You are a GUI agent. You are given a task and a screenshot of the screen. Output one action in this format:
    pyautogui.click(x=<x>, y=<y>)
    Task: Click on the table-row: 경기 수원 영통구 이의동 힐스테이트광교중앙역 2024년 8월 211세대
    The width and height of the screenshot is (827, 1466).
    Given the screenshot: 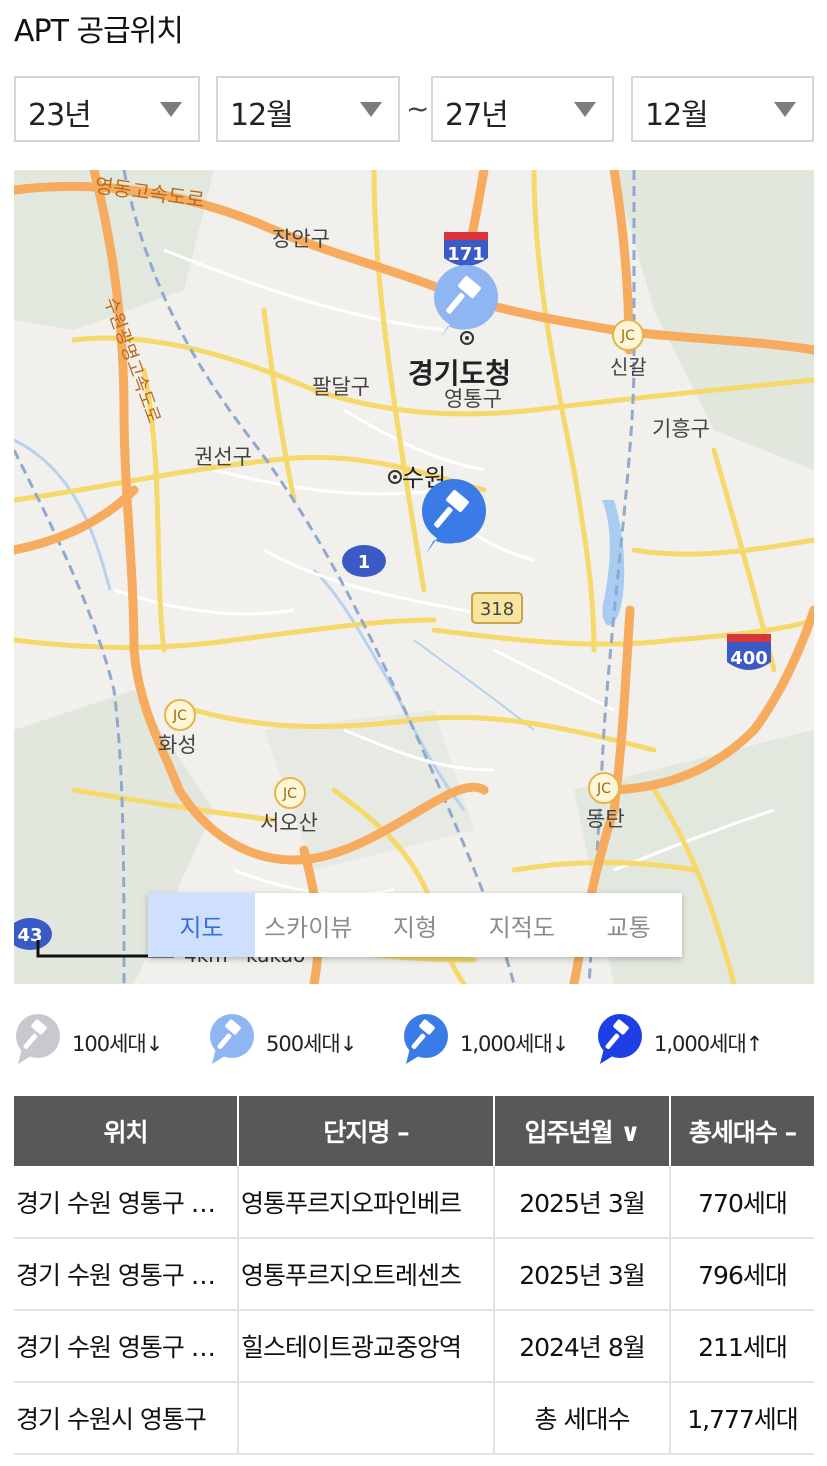 What is the action you would take?
    pyautogui.click(x=414, y=1346)
    